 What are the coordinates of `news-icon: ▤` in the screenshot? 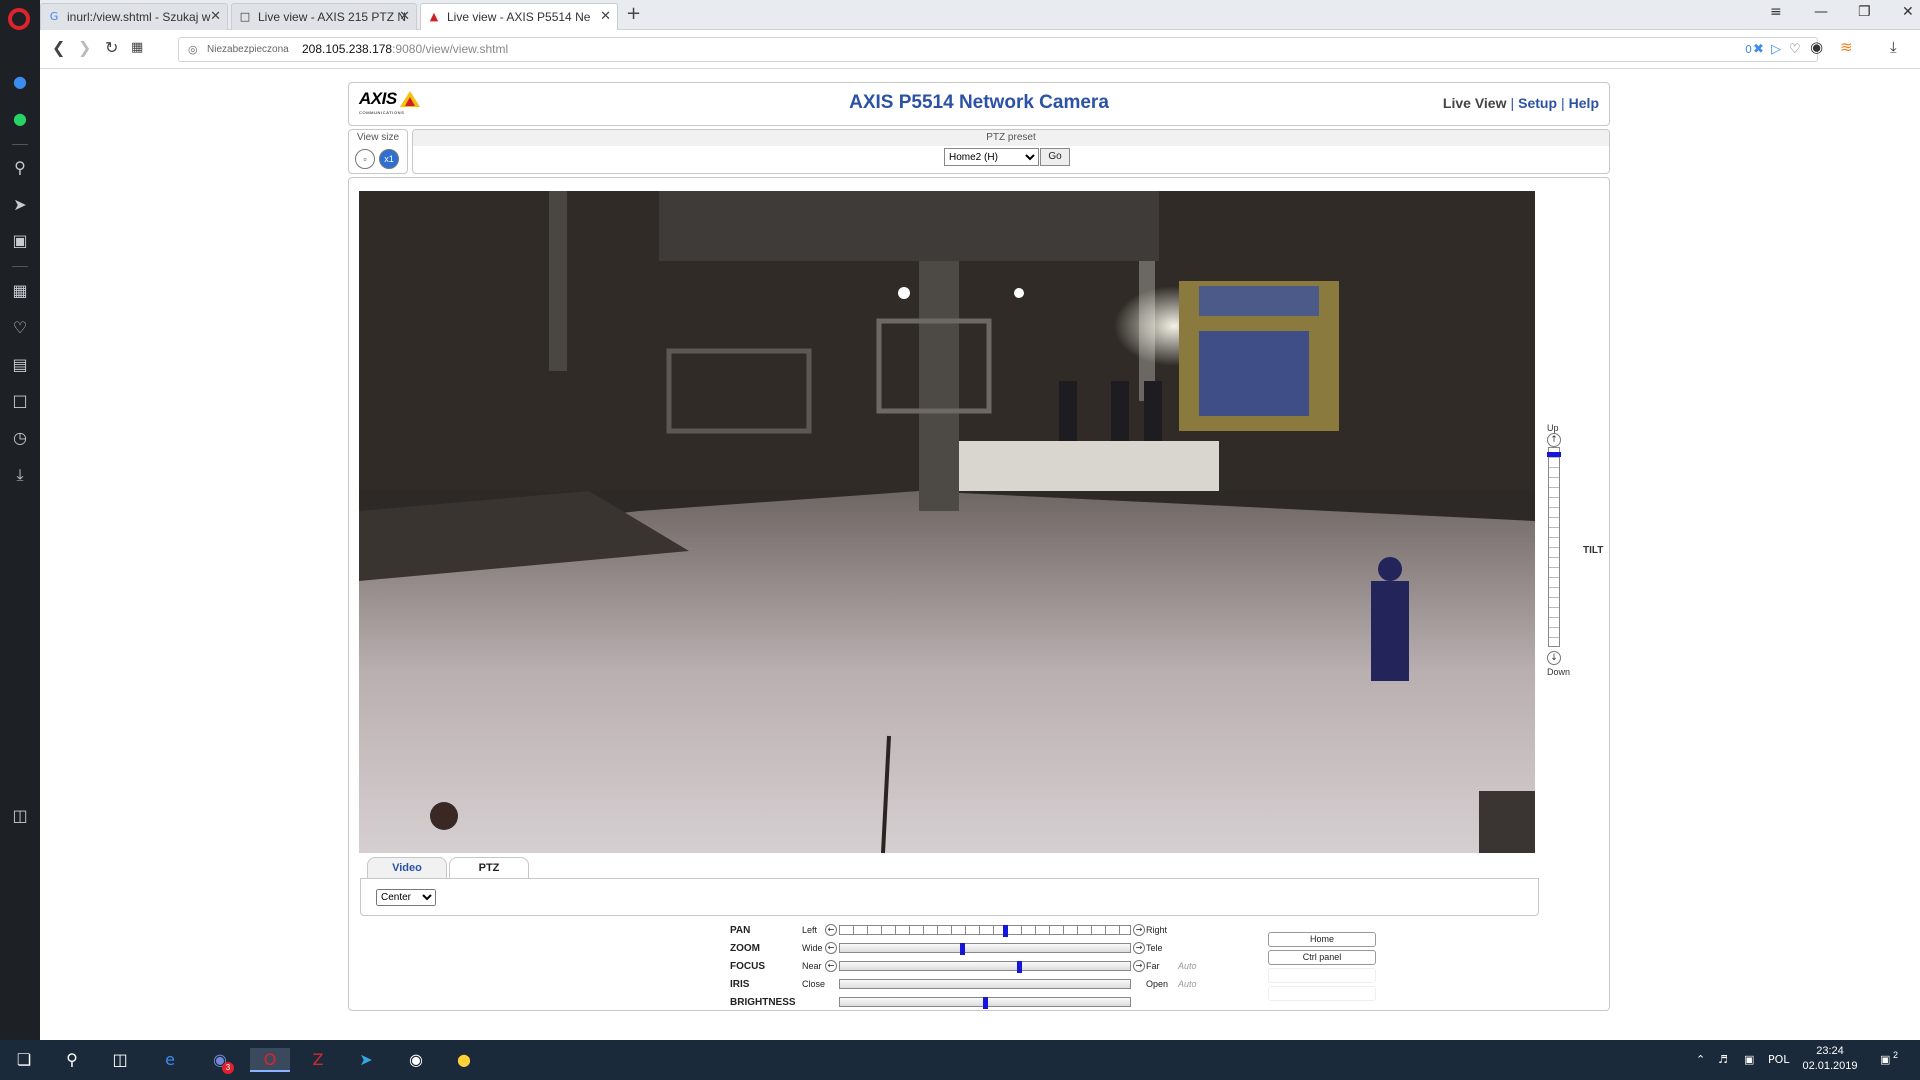 It's located at (20, 365).